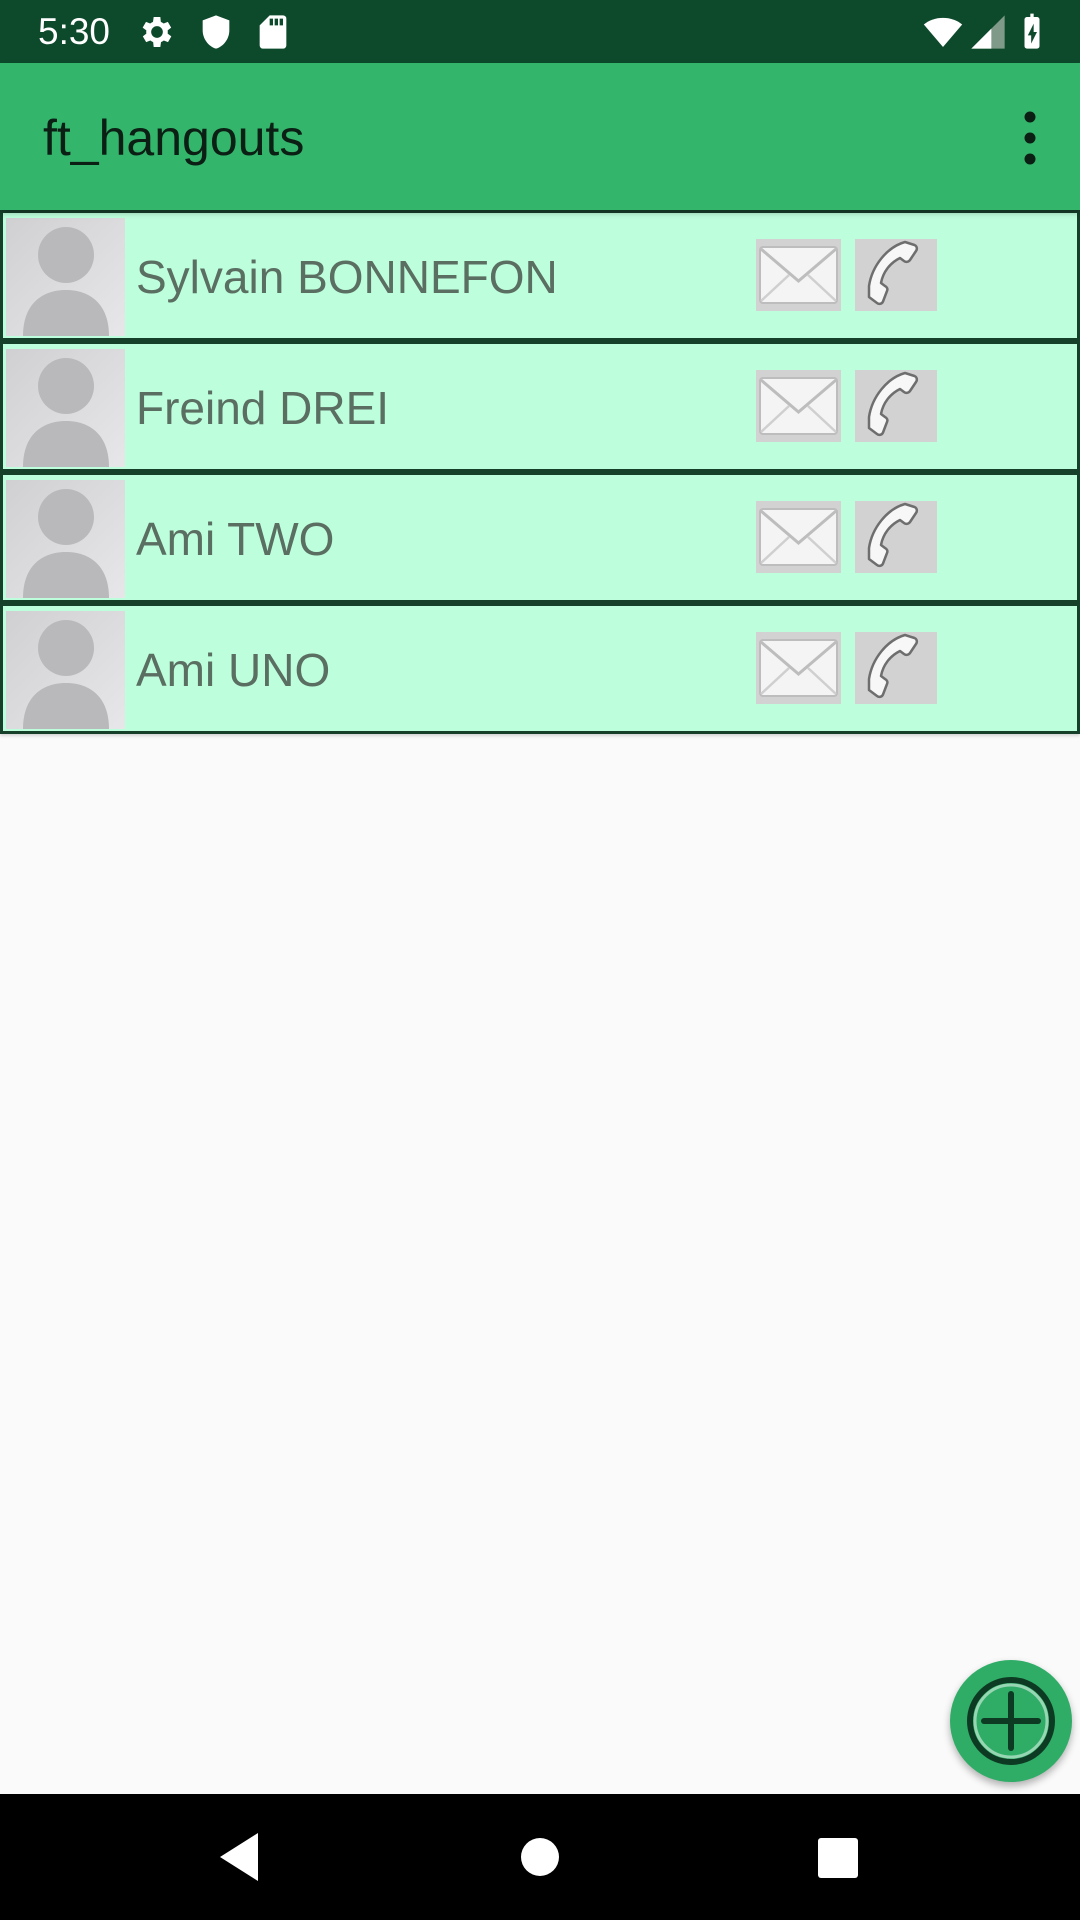  Describe the element at coordinates (540, 537) in the screenshot. I see `contact-row: Ami TWO` at that location.